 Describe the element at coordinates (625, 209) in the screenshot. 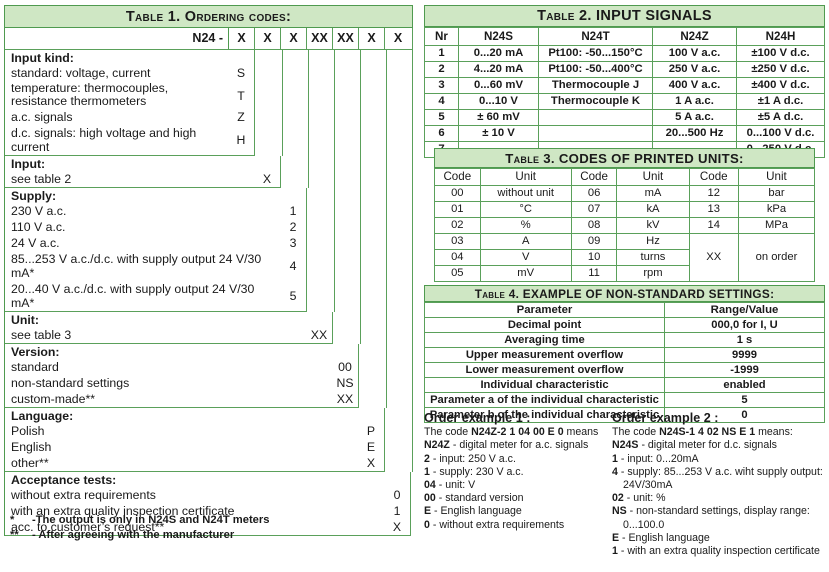

I see `table-row: 01 °C 07 kA 13 kPa` at that location.